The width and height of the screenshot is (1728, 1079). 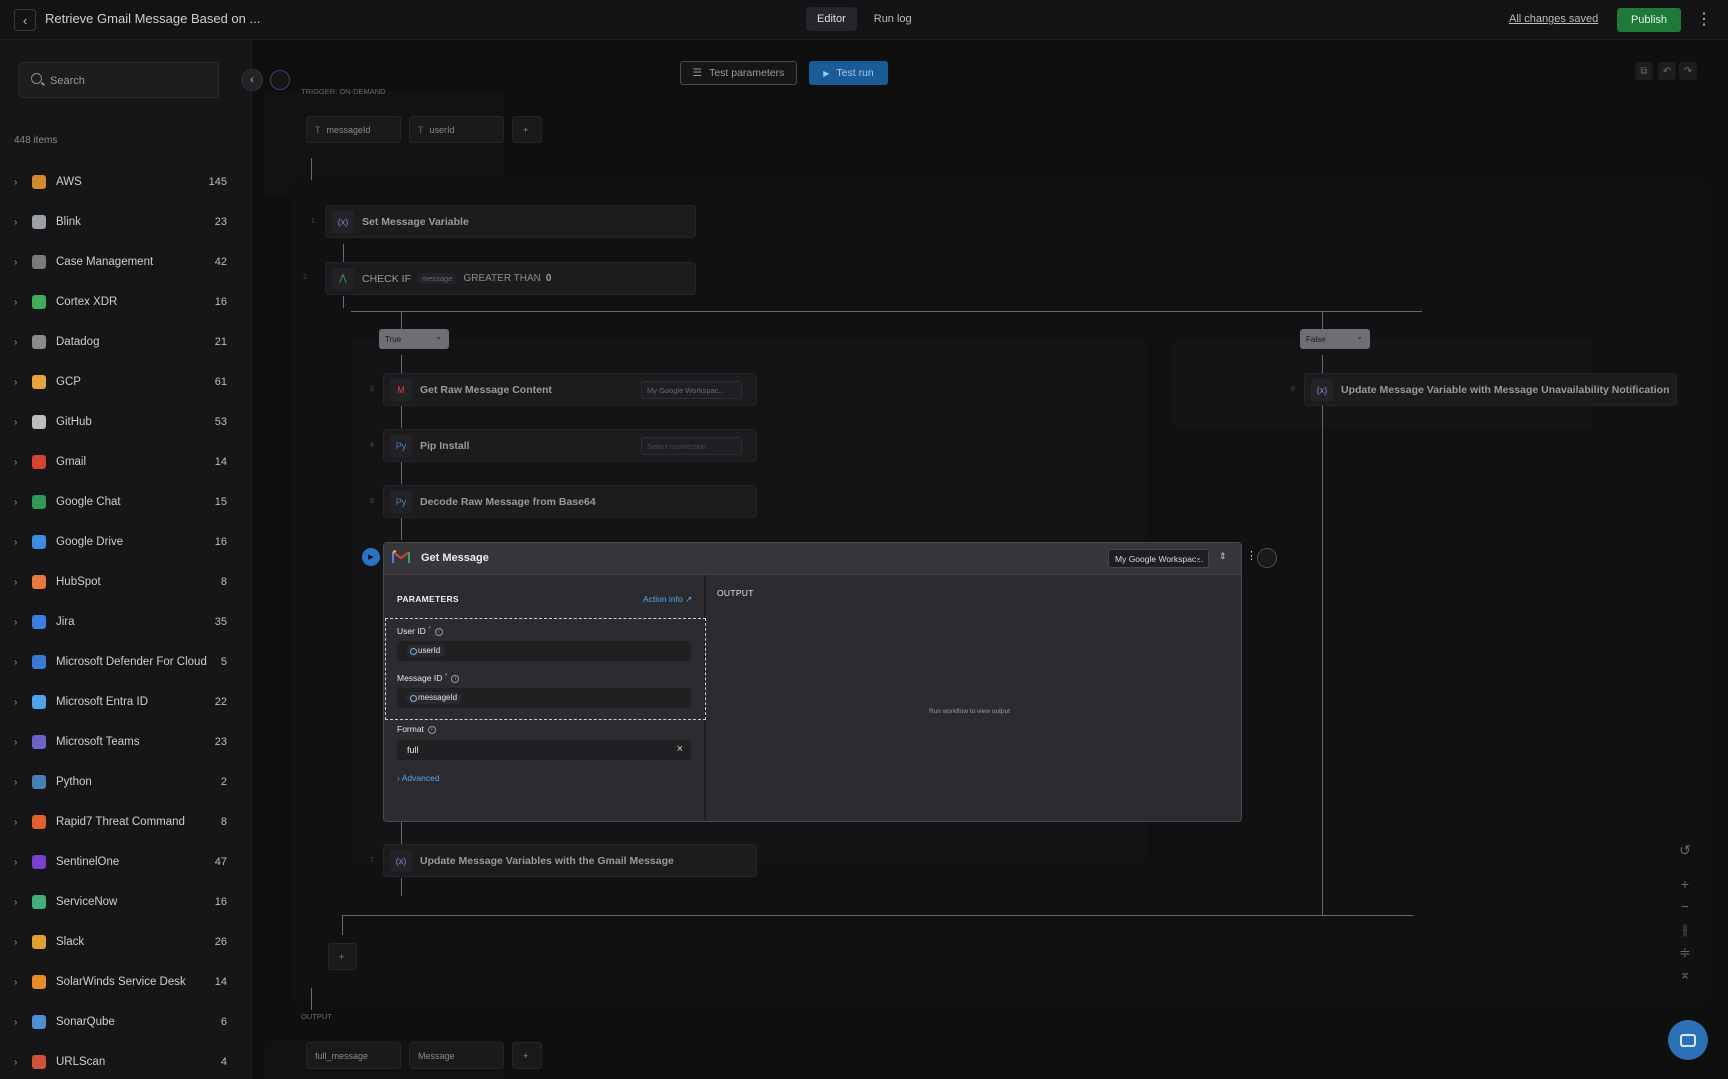 I want to click on sidebar-item-count: 8, so click(x=223, y=822).